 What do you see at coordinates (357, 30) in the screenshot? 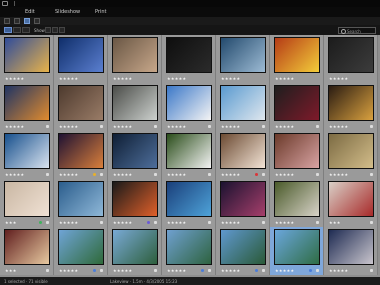
I see `search-input: Search` at bounding box center [357, 30].